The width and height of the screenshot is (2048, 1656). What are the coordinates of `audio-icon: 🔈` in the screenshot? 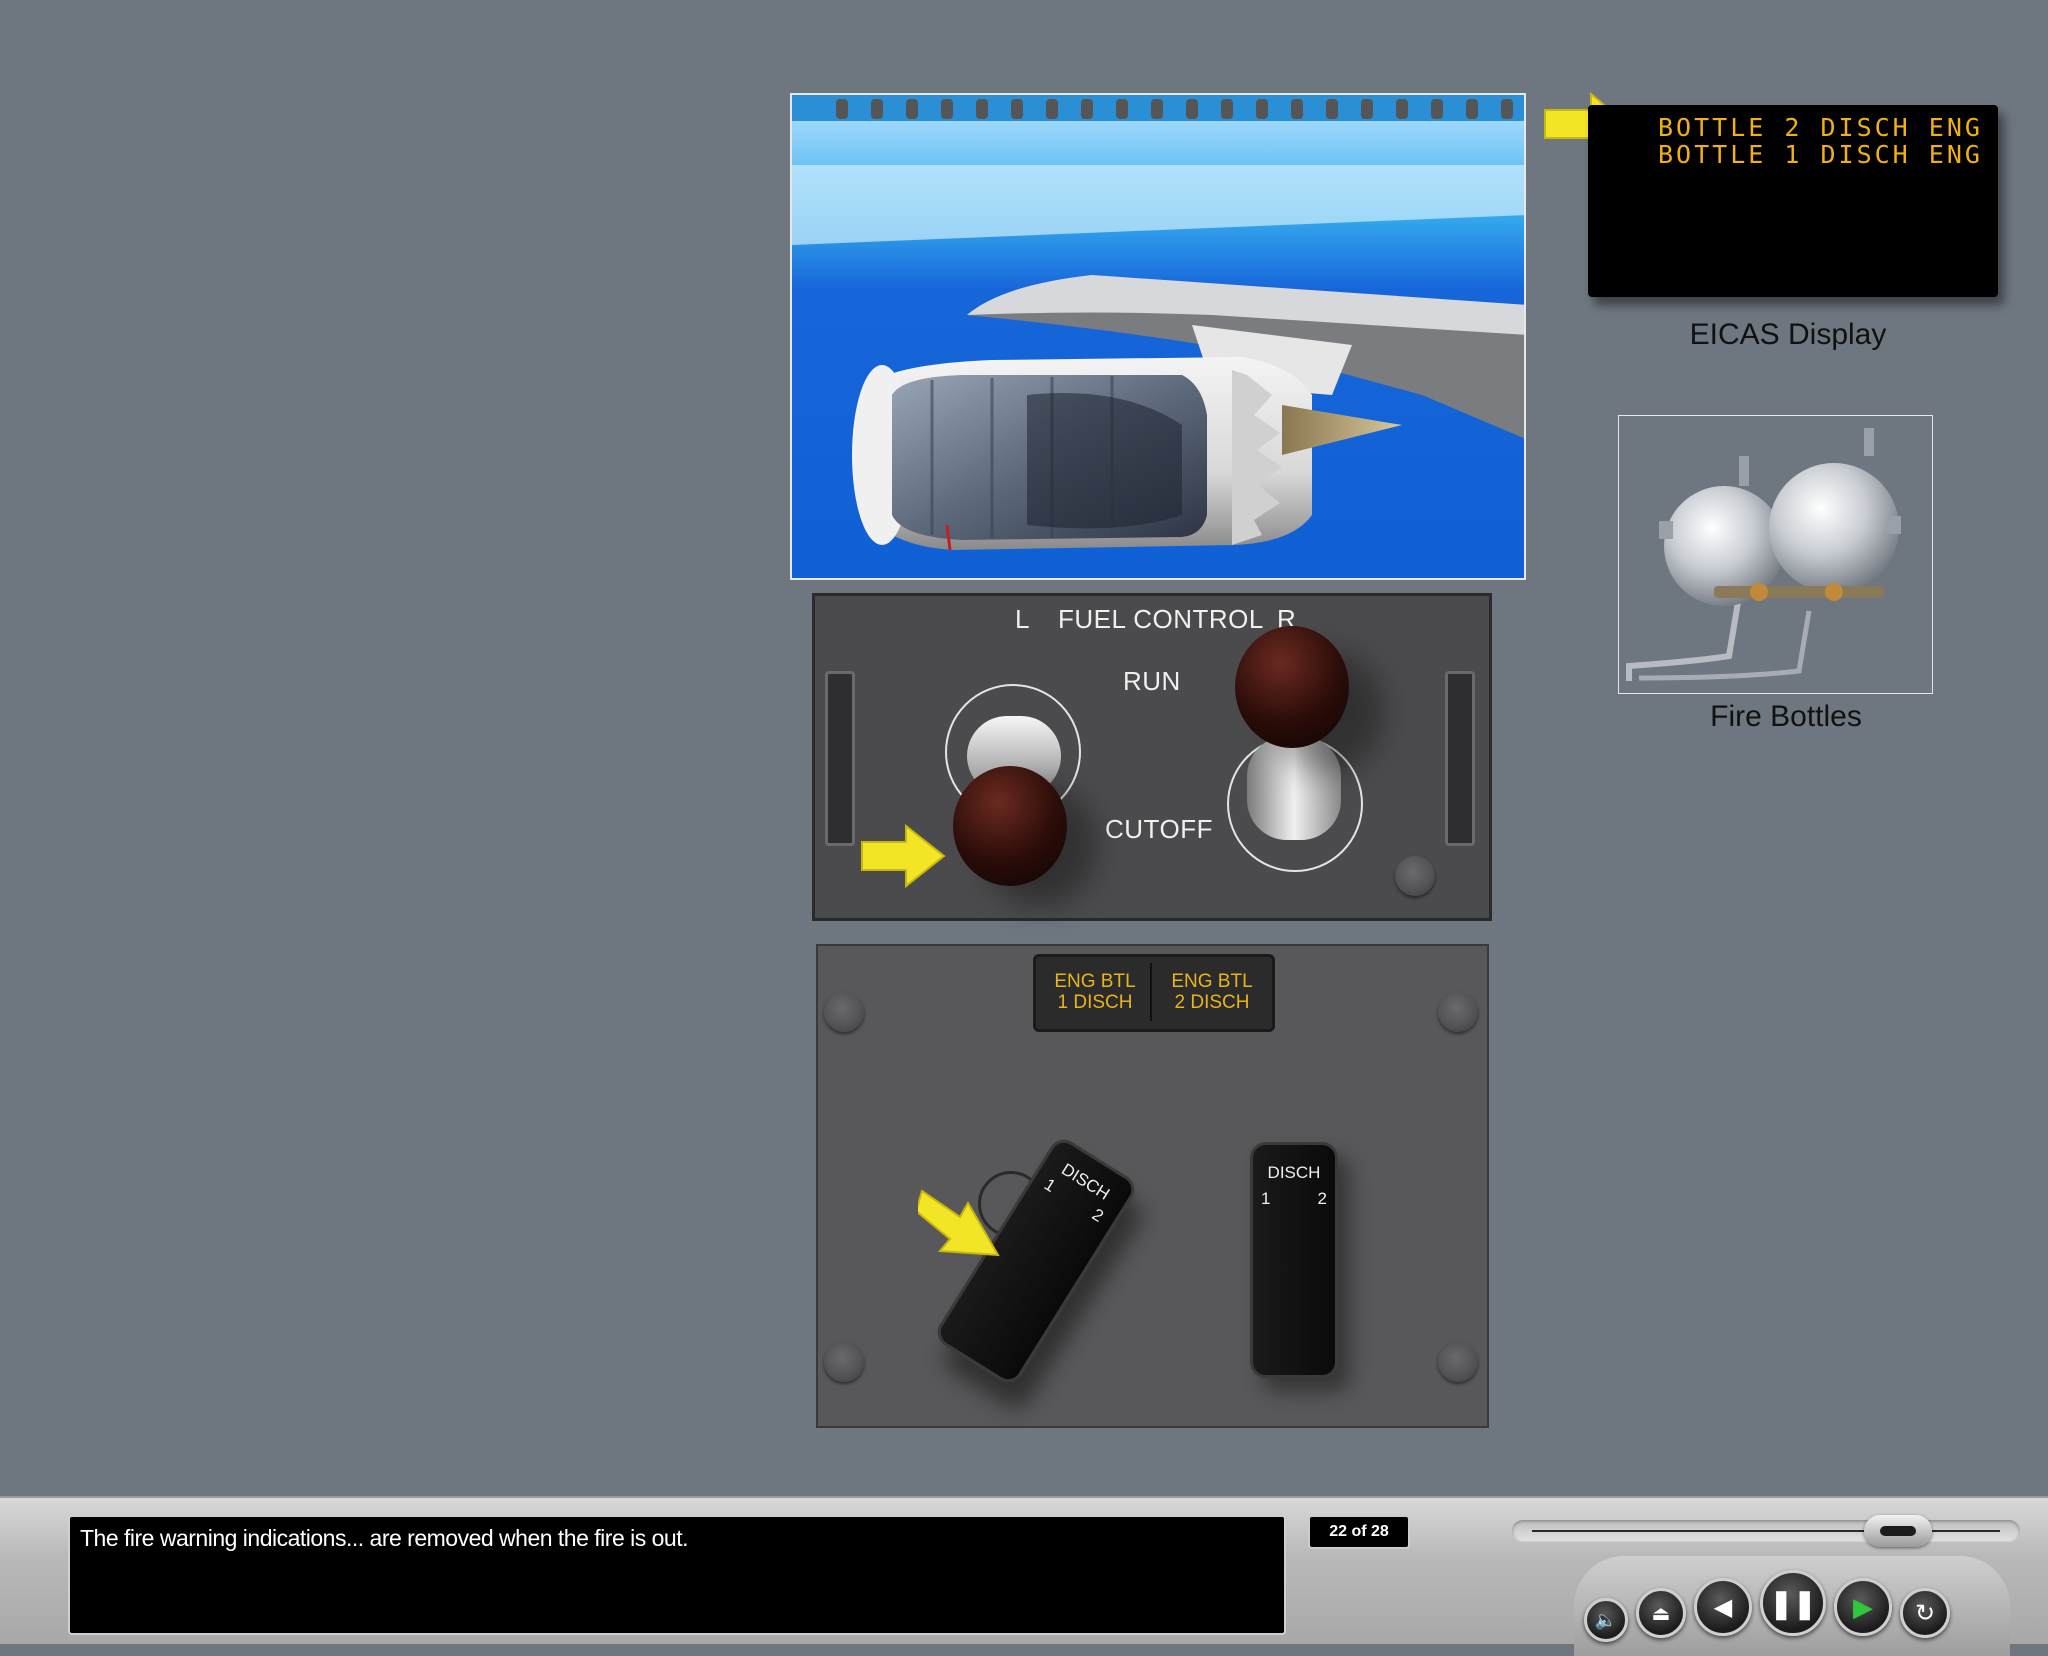 It's located at (1606, 1620).